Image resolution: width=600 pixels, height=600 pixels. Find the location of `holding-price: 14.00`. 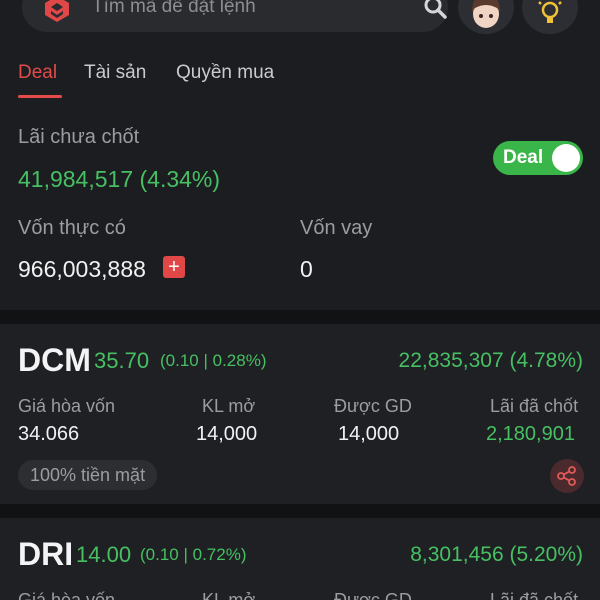

holding-price: 14.00 is located at coordinates (104, 554).